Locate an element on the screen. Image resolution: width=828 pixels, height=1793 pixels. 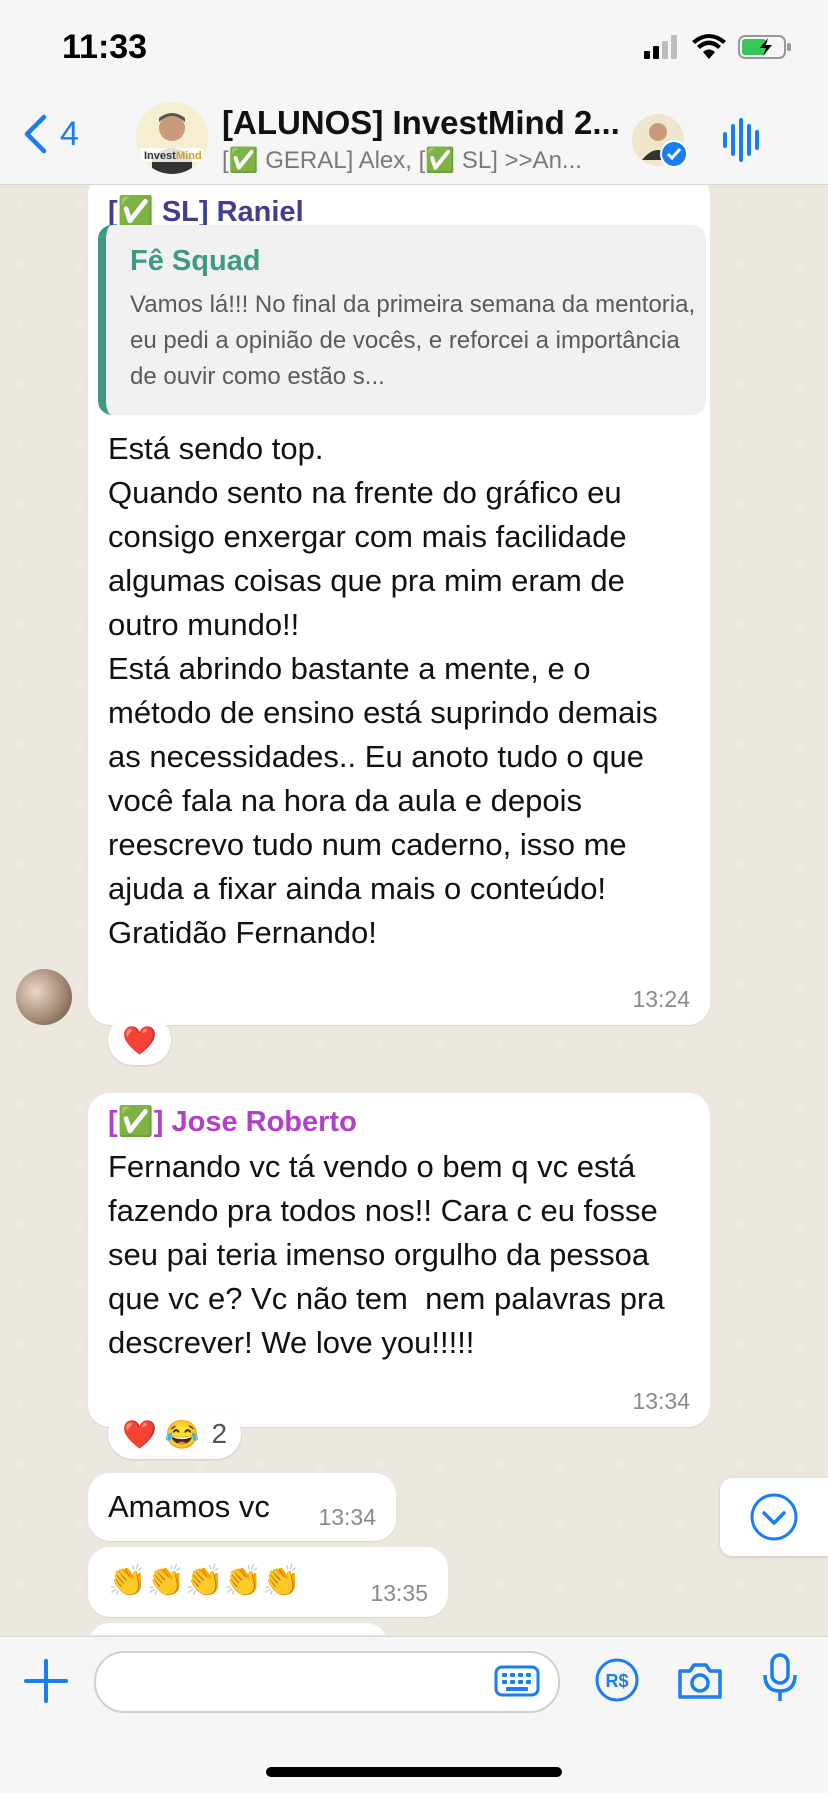
scroll-to-bottom-button is located at coordinates (774, 1517).